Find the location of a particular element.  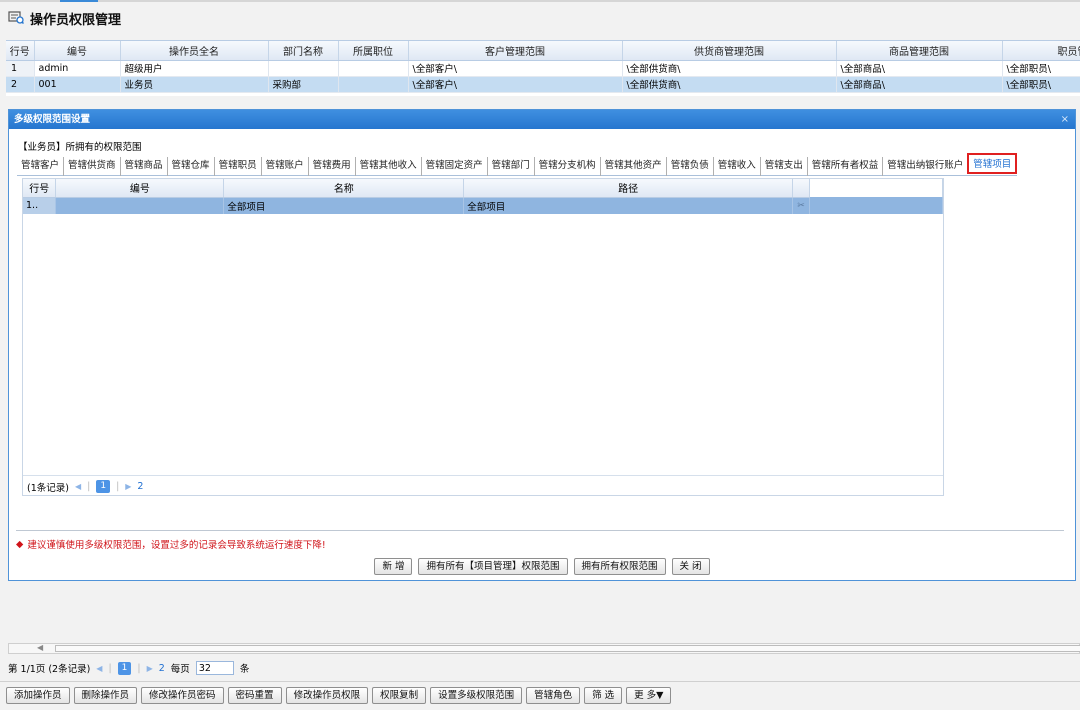

col-supplier-scope: 供货商管理范围 is located at coordinates (729, 51).